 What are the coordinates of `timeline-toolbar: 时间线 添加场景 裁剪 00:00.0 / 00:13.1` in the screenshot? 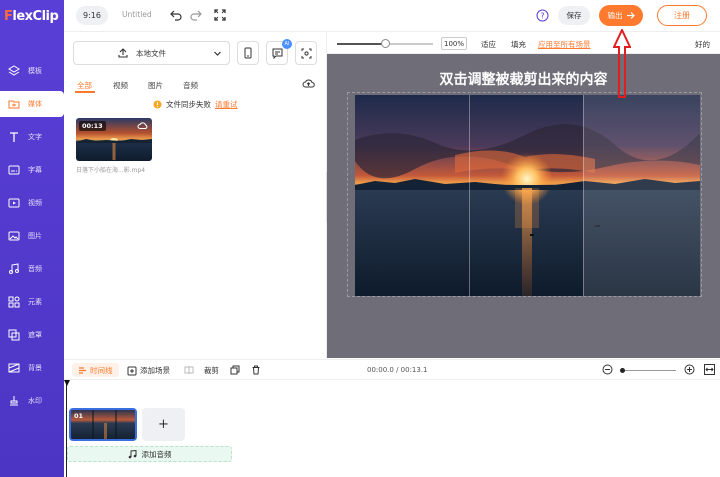 It's located at (392, 369).